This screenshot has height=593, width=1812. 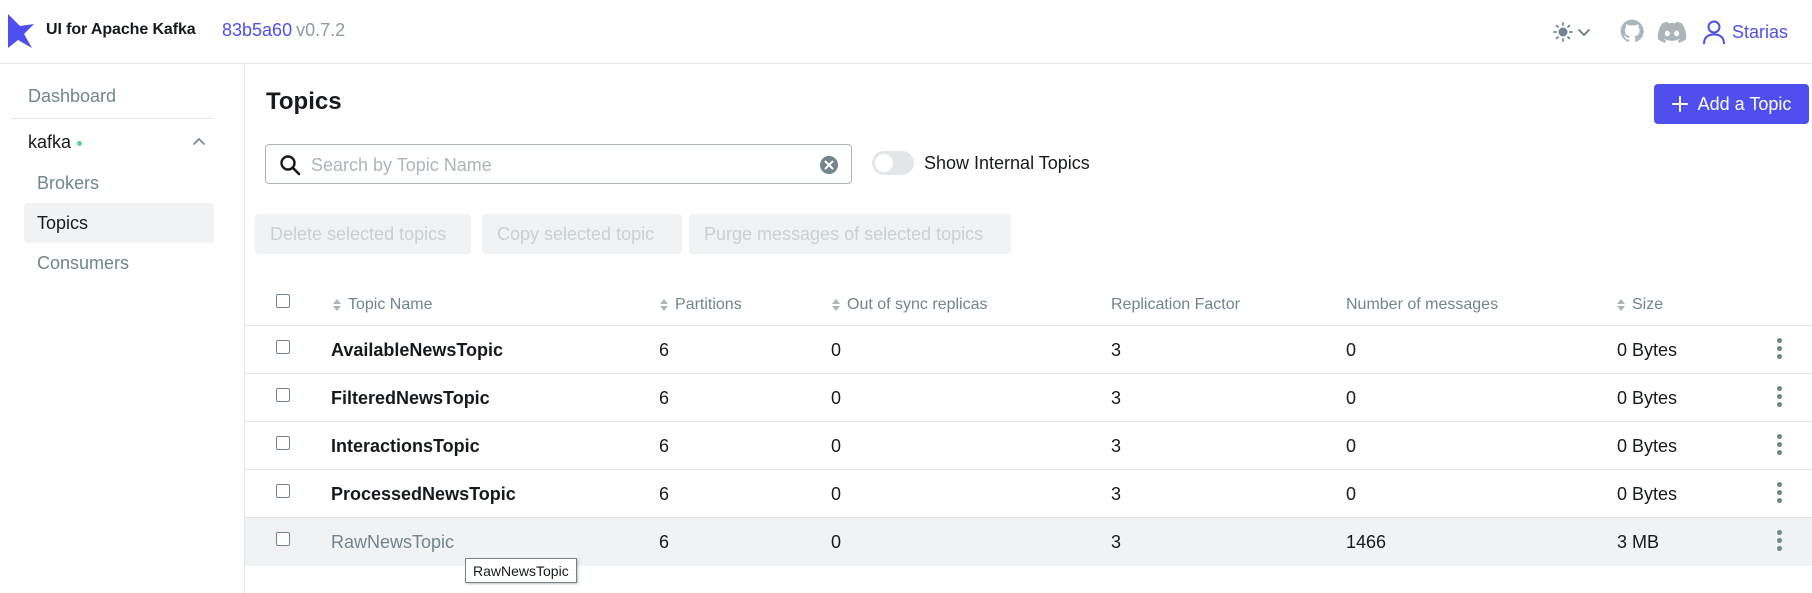 I want to click on sidebar-item-label: Topics, so click(x=63, y=222).